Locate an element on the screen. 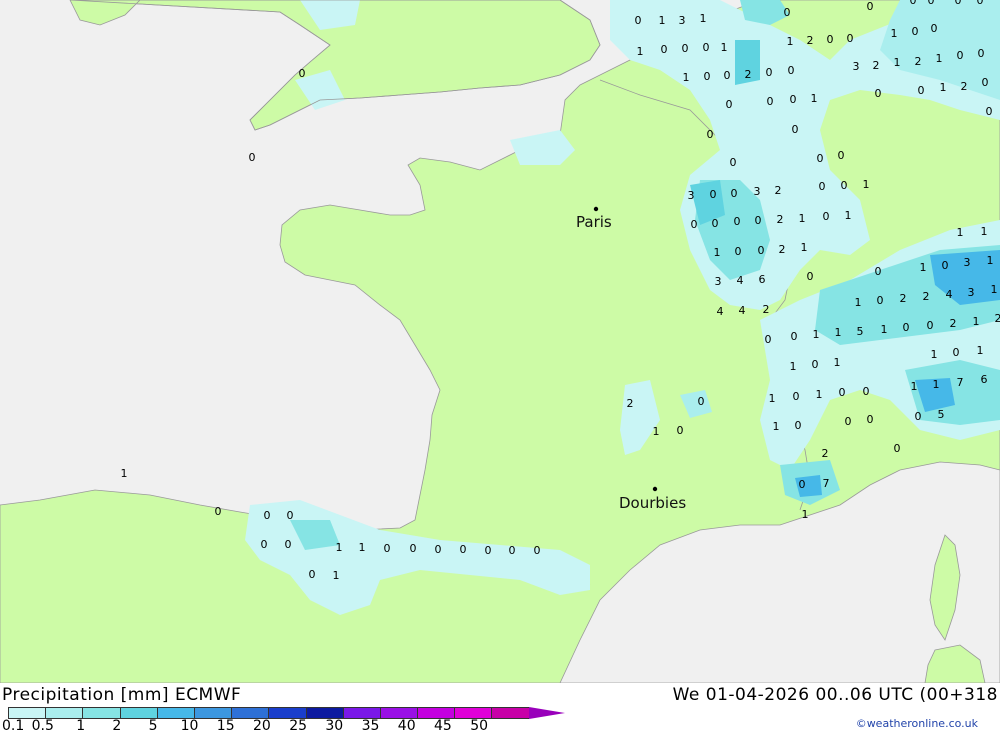 This screenshot has width=1000, height=734. scale-labels: 0.10.5125101520253035404550 is located at coordinates (280, 725).